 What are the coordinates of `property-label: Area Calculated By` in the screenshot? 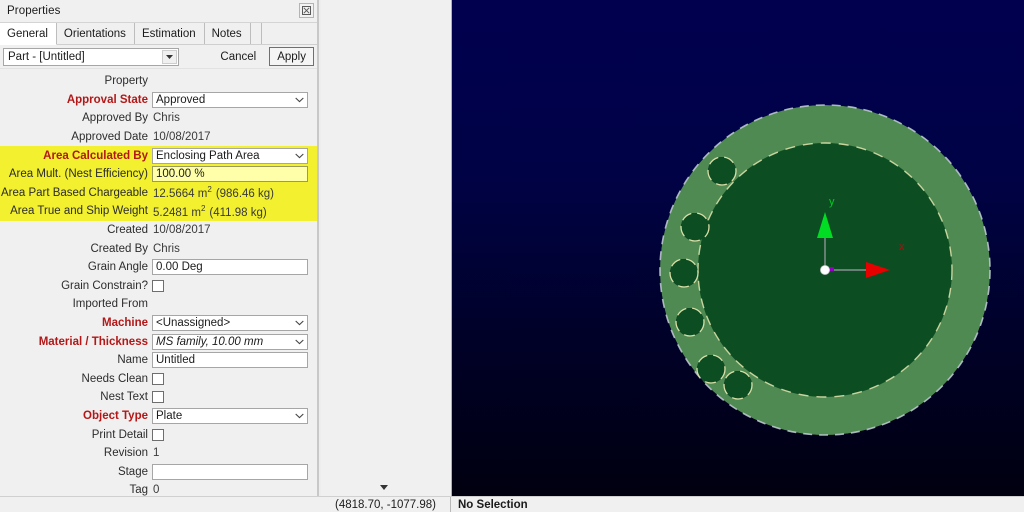 It's located at (95, 155).